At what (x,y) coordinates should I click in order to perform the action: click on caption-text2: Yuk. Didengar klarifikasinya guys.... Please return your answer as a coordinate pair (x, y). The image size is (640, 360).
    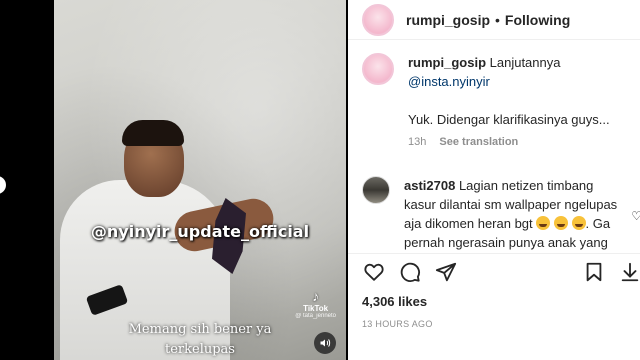
    Looking at the image, I should click on (509, 119).